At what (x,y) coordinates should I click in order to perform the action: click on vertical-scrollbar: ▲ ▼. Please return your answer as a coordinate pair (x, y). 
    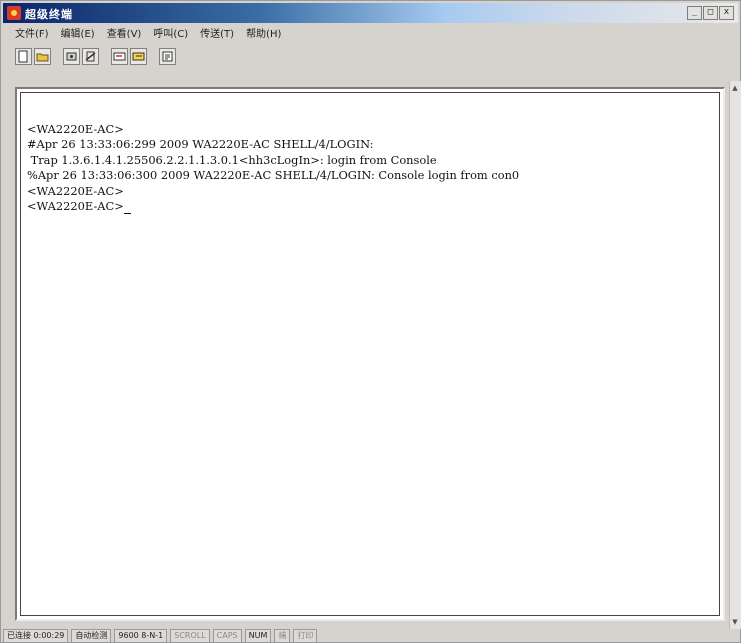
    Looking at the image, I should click on (735, 355).